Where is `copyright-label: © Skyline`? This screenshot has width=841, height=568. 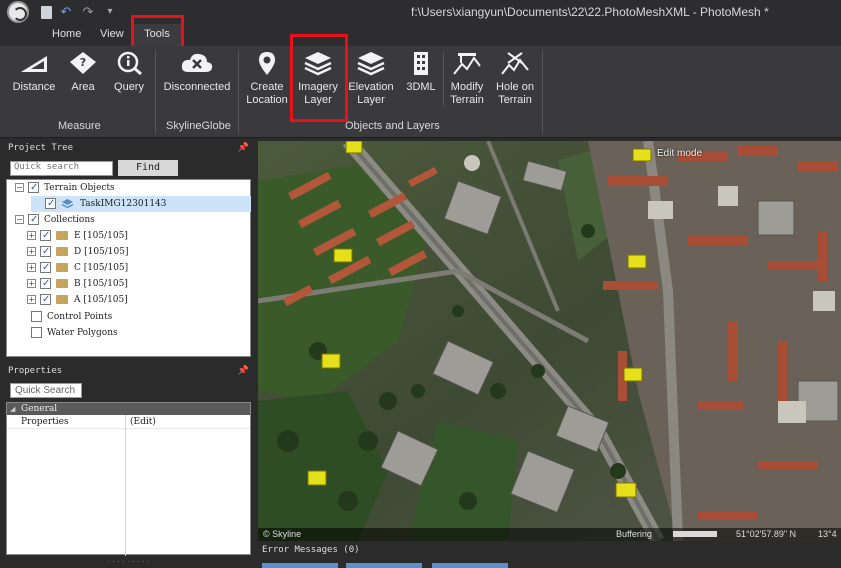
copyright-label: © Skyline is located at coordinates (282, 534).